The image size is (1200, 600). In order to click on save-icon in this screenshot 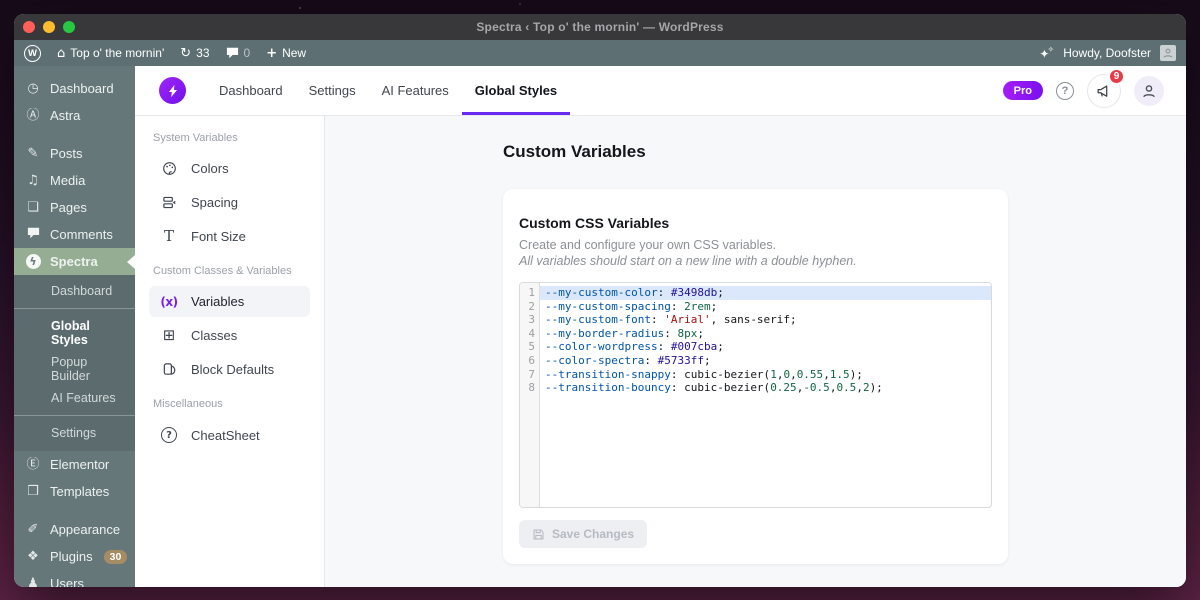, I will do `click(538, 534)`.